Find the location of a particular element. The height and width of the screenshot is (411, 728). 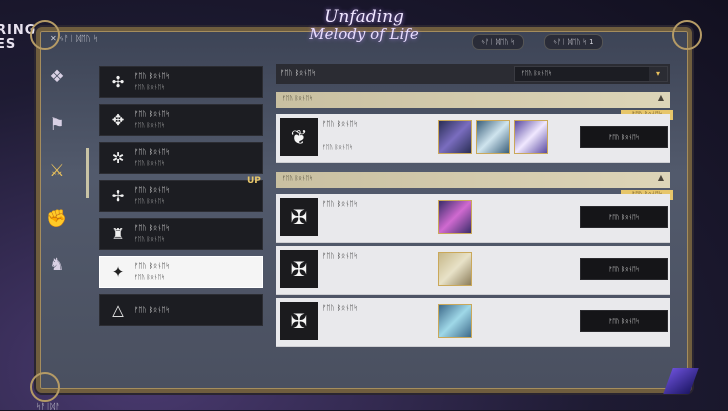

list-item: ❦ ᚠᛖᚢ ᛒᛟᚾᛖᛋ ᚠᛖᚢ ᛒᛟᚾᛖᛋ ᚠᛖᚢ ᛒᛟᚾᛖᛋ is located at coordinates (473, 138).